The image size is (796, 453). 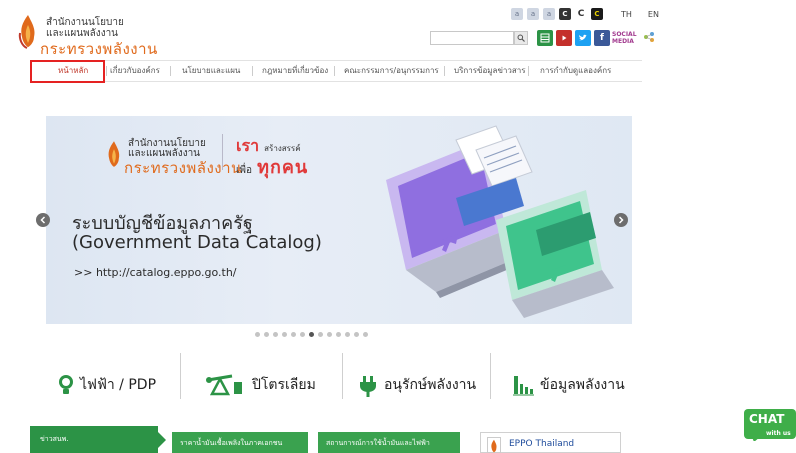 I want to click on slogan-line2: เพื่อ ทุกคน, so click(x=272, y=167).